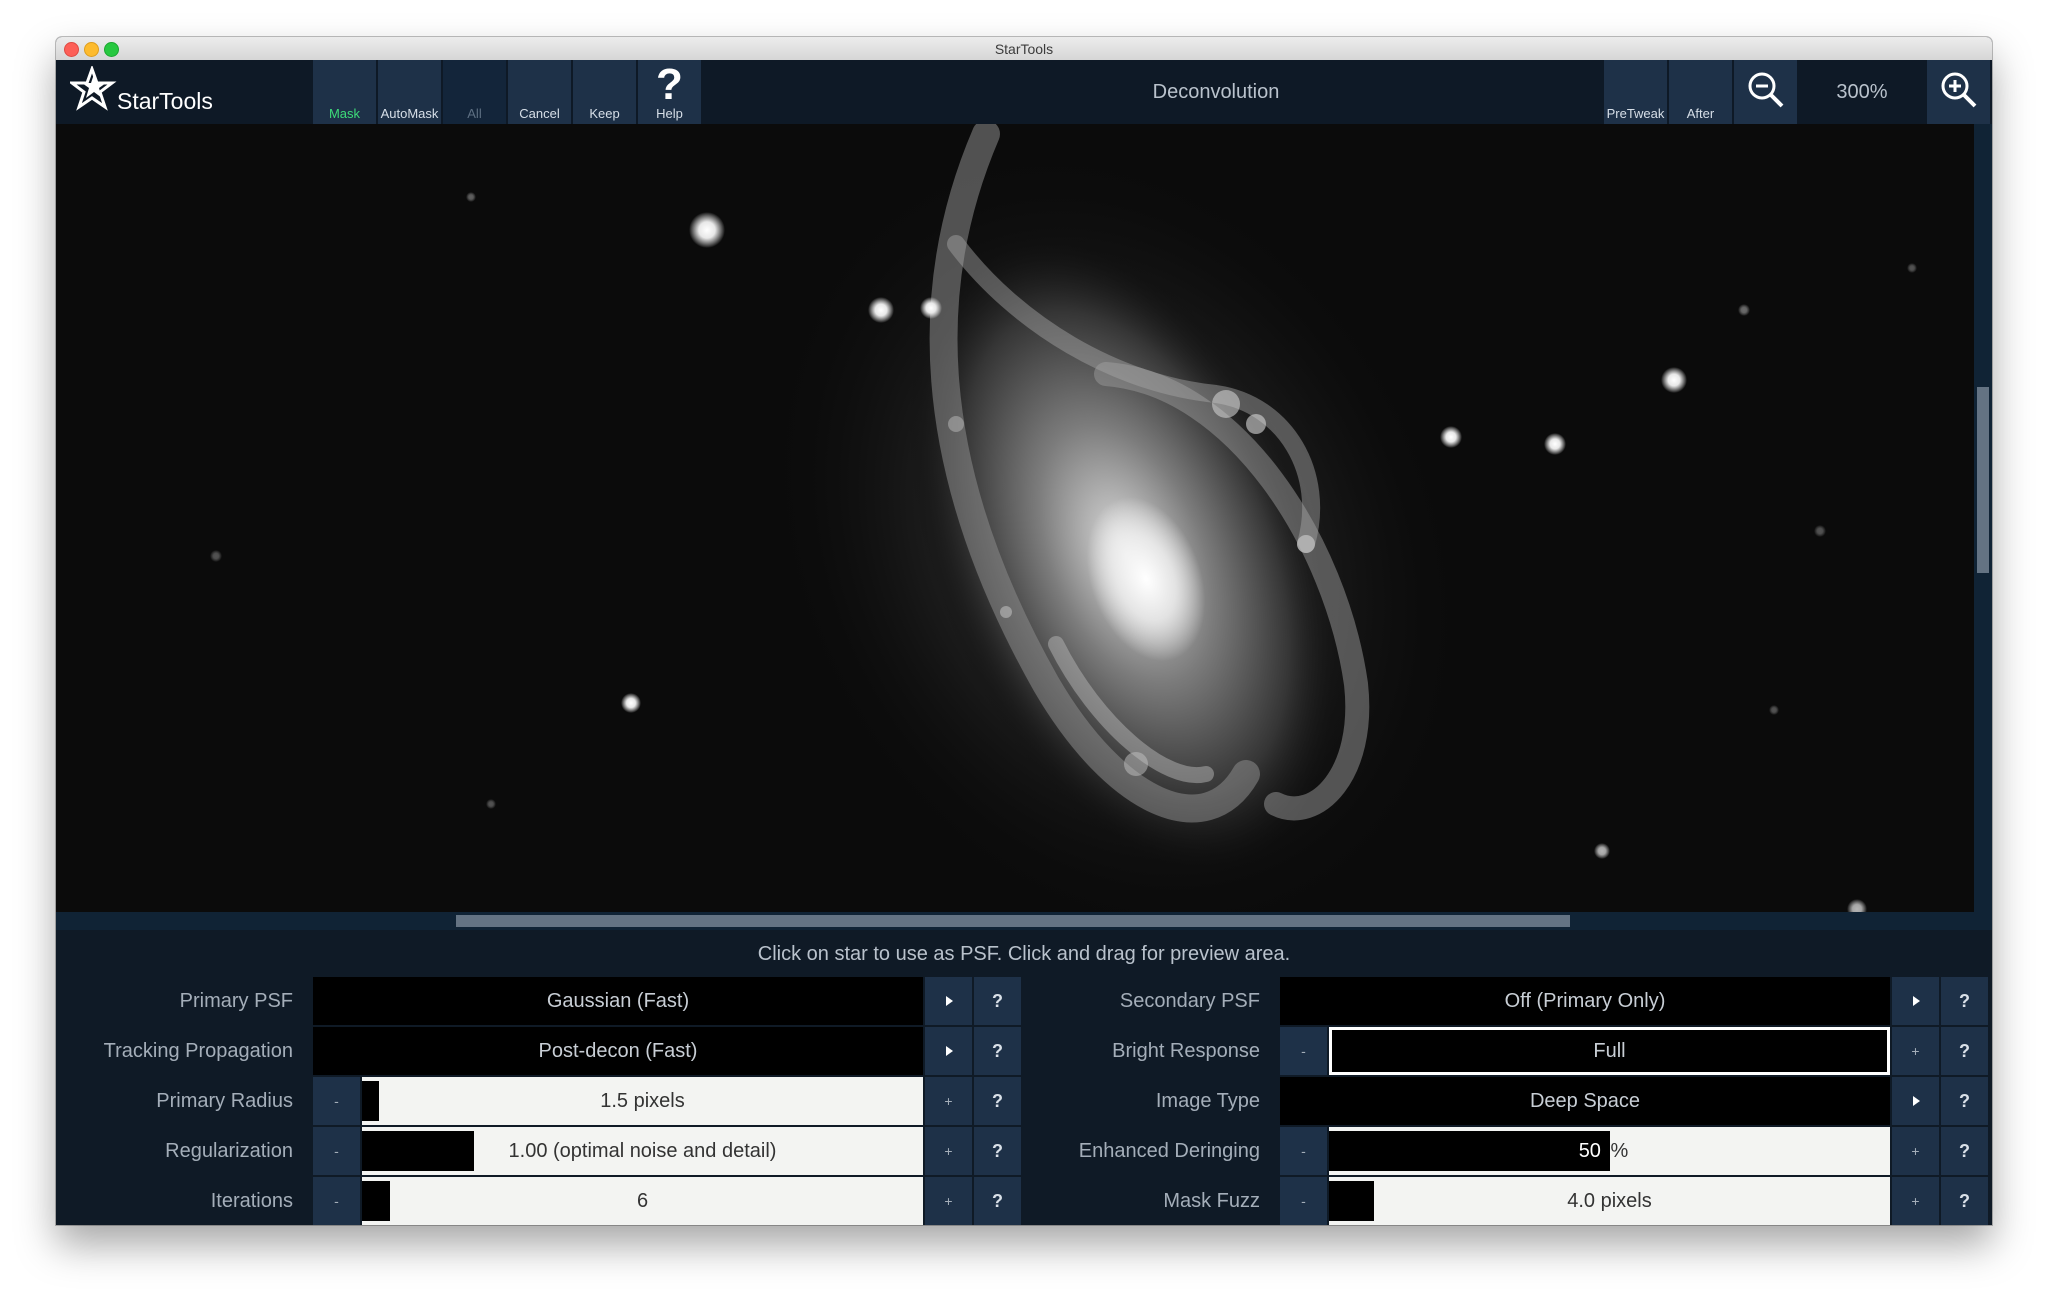 This screenshot has height=1299, width=2048. Describe the element at coordinates (1862, 92) in the screenshot. I see `zoom-level: 300%` at that location.